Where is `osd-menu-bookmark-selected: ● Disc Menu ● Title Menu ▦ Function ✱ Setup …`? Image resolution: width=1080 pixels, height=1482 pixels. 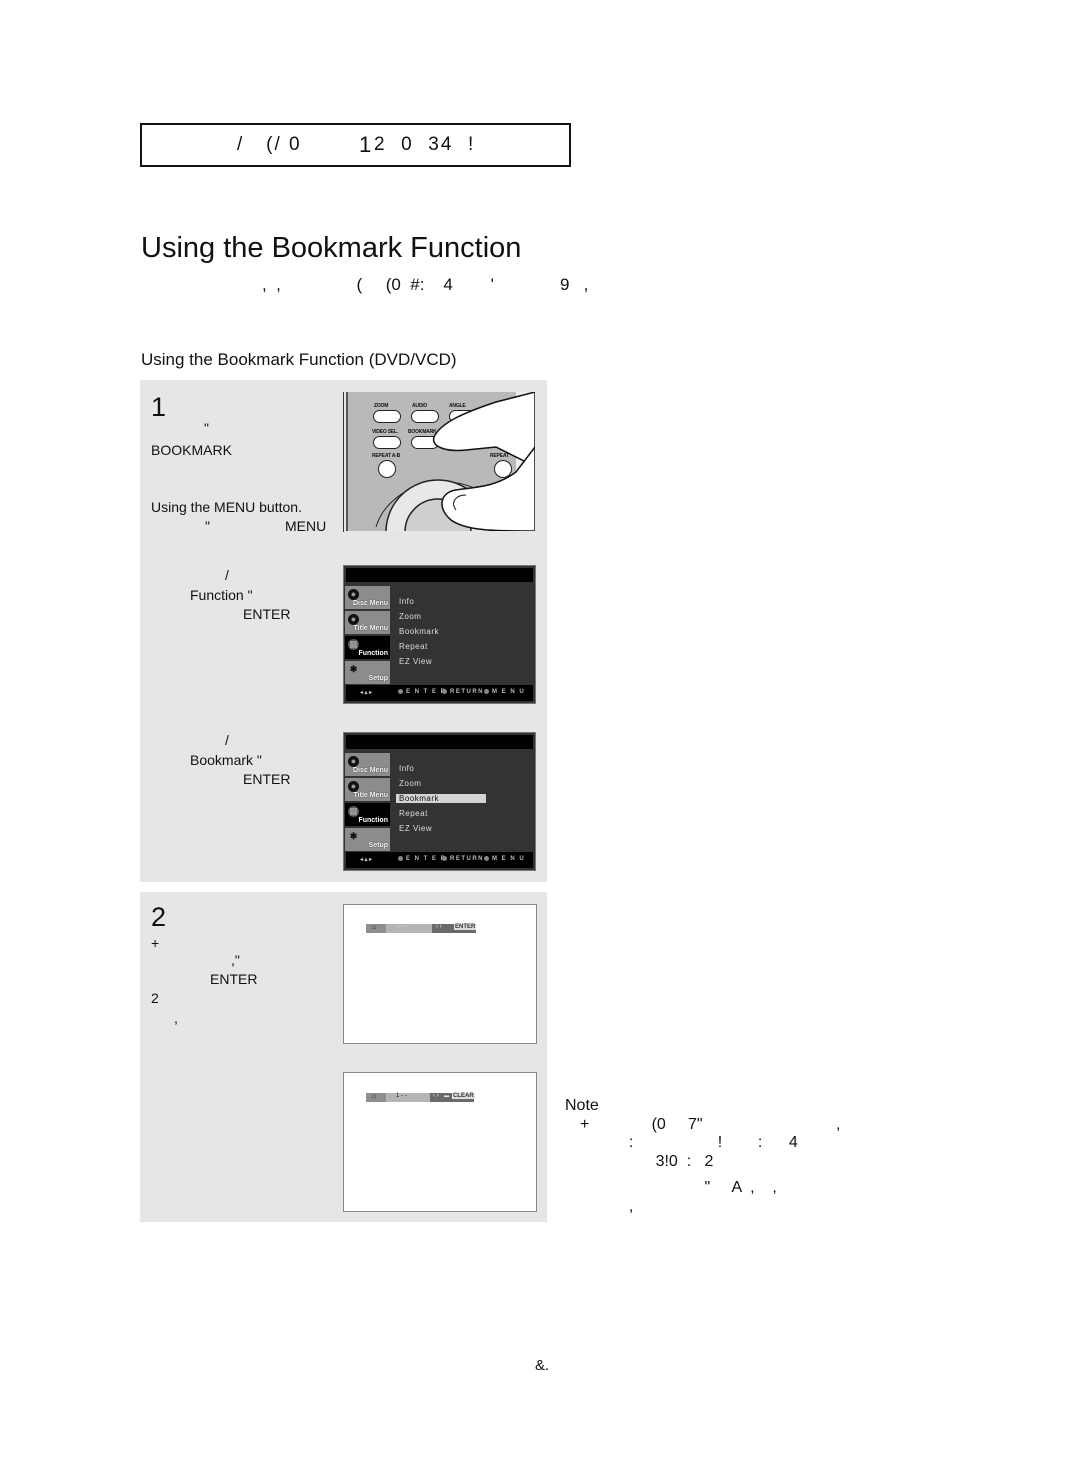 osd-menu-bookmark-selected: ● Disc Menu ● Title Menu ▦ Function ✱ Setup … is located at coordinates (439, 801).